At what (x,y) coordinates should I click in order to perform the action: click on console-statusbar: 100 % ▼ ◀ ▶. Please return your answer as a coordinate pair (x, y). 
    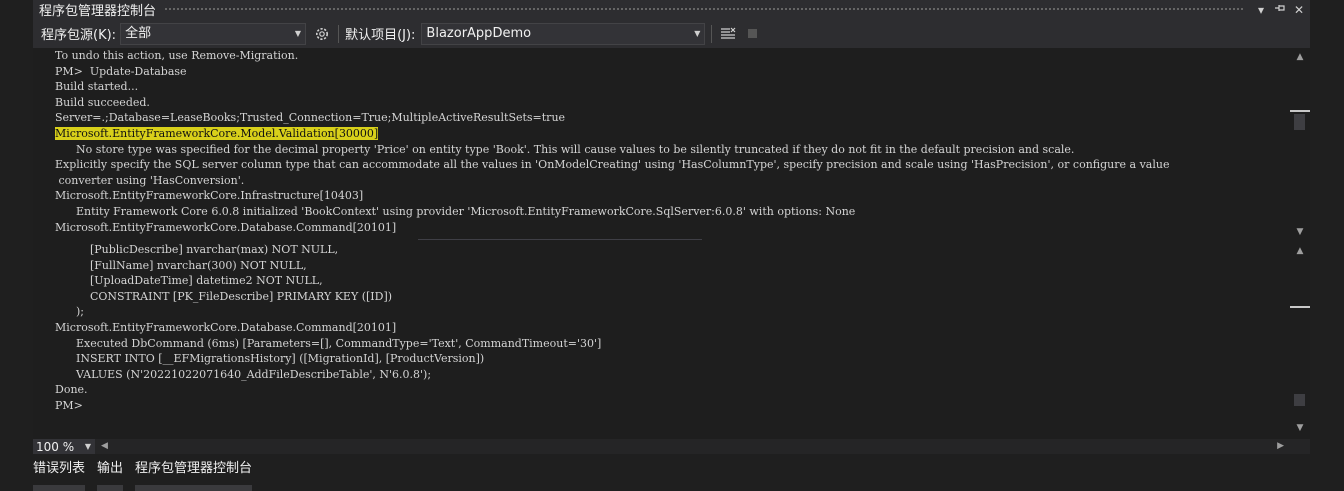
    Looking at the image, I should click on (671, 446).